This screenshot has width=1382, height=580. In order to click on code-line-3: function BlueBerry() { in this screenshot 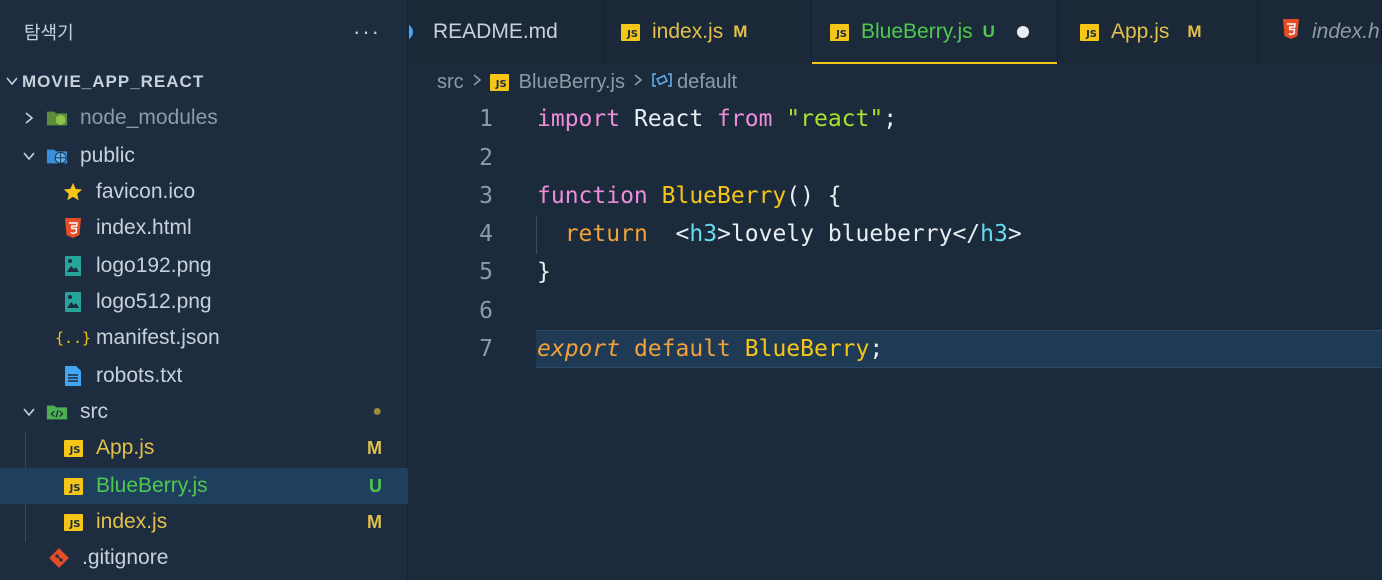, I will do `click(689, 196)`.